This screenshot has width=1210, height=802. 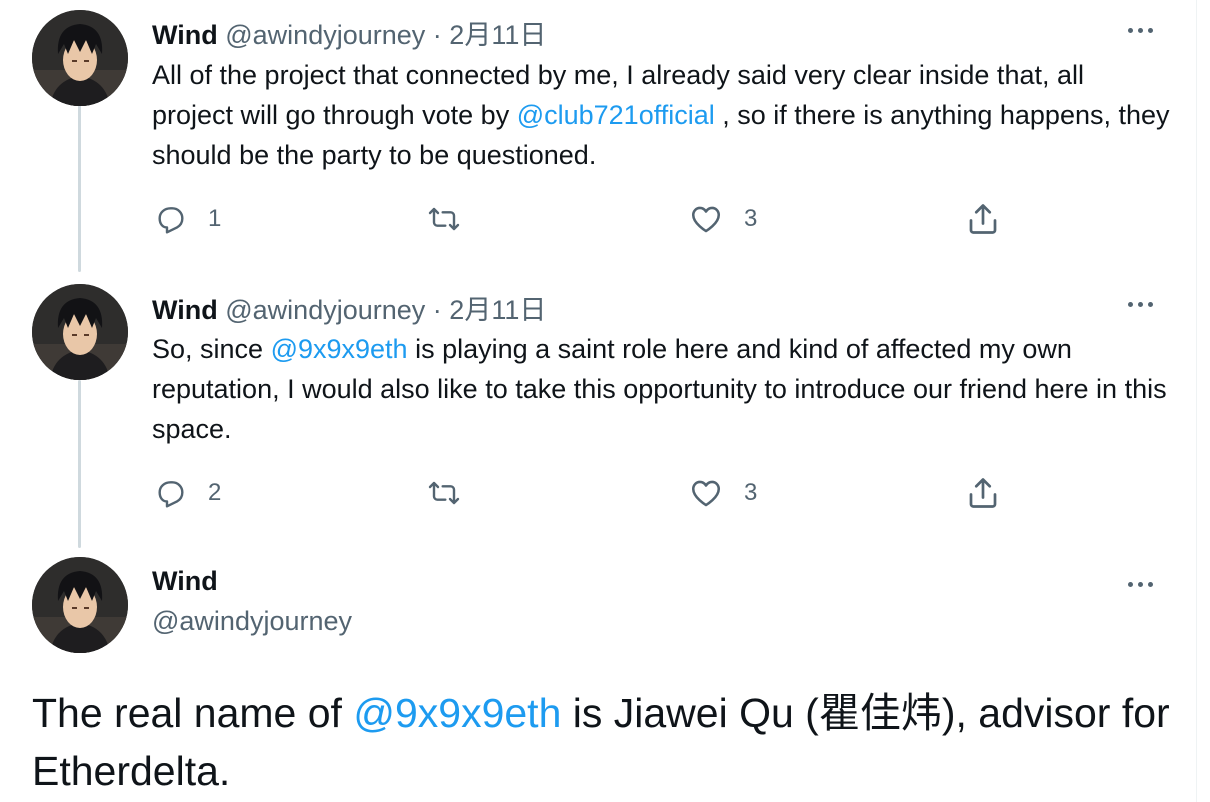 What do you see at coordinates (187, 219) in the screenshot?
I see `reply-button: 1` at bounding box center [187, 219].